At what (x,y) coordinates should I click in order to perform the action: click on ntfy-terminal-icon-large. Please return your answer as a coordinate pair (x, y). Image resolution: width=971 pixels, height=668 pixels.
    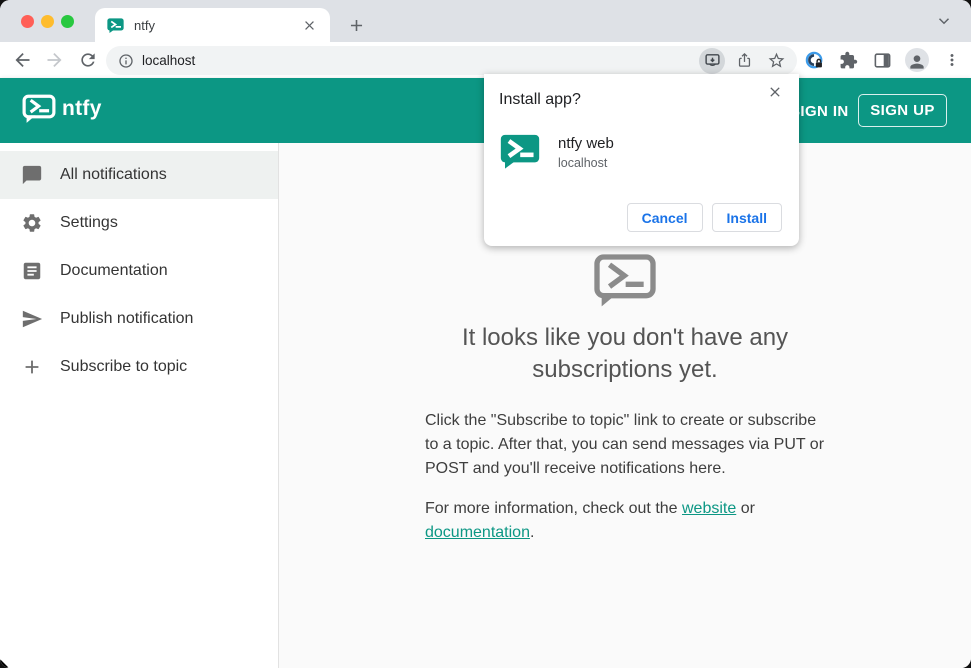
    Looking at the image, I should click on (625, 281).